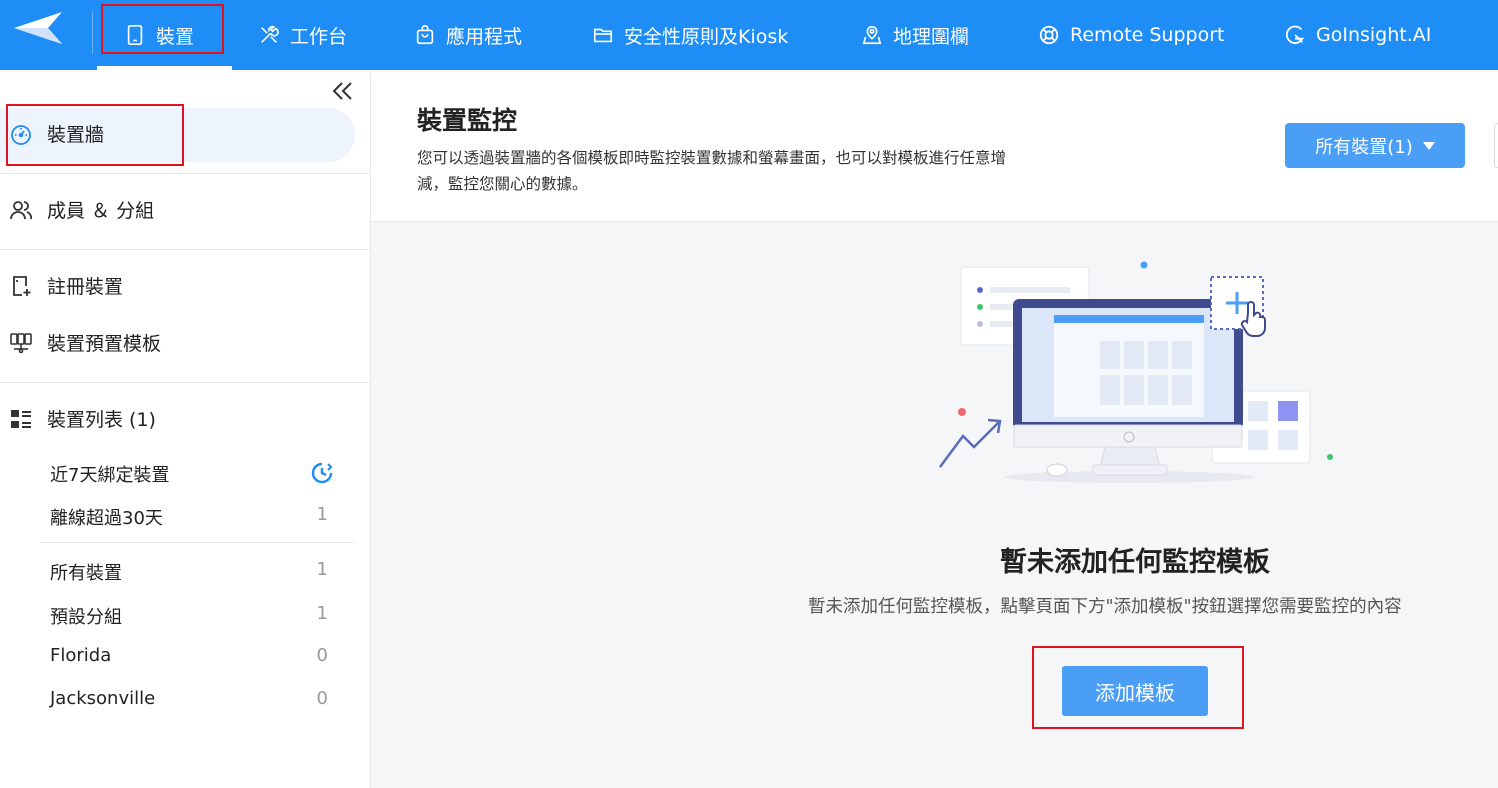 This screenshot has height=788, width=1498. Describe the element at coordinates (92, 33) in the screenshot. I see `nav-separator` at that location.